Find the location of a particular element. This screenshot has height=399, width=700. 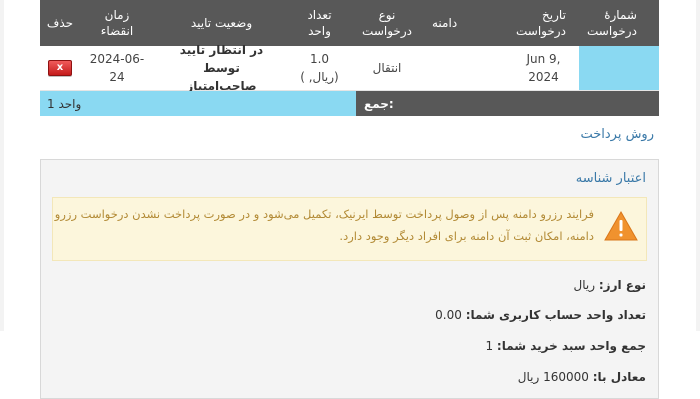

header-expiry: زمان انقضاء is located at coordinates (117, 23).